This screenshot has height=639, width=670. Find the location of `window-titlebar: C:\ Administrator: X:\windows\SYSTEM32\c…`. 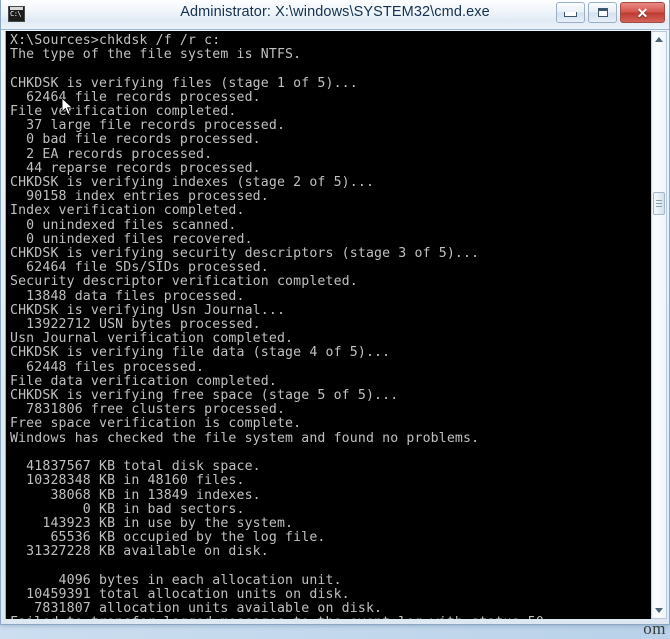

window-titlebar: C:\ Administrator: X:\windows\SYSTEM32\c… is located at coordinates (335, 15).